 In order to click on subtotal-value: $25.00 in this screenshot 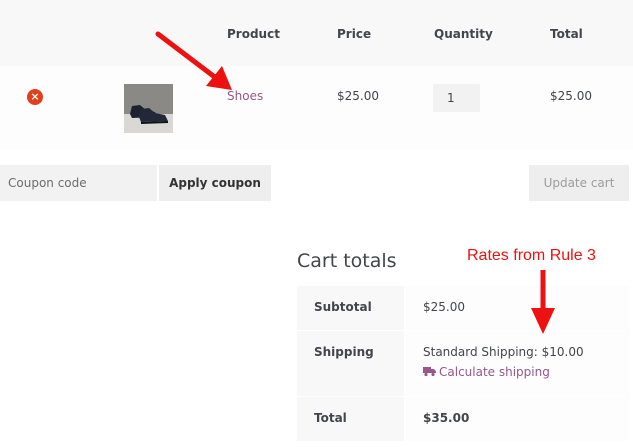, I will do `click(444, 307)`.